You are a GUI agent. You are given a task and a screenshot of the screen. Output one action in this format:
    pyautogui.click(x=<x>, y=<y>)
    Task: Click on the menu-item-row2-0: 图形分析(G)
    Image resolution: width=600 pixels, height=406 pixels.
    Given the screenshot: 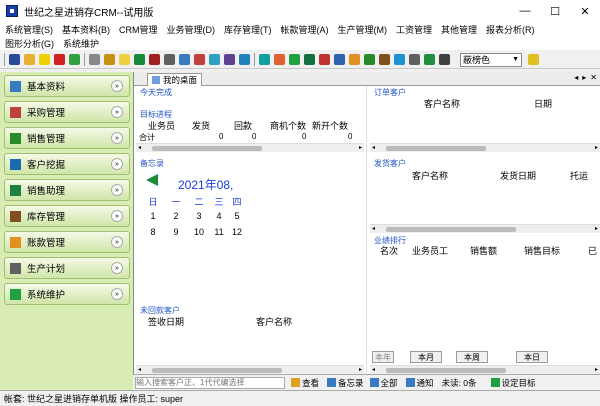 What is the action you would take?
    pyautogui.click(x=29, y=43)
    